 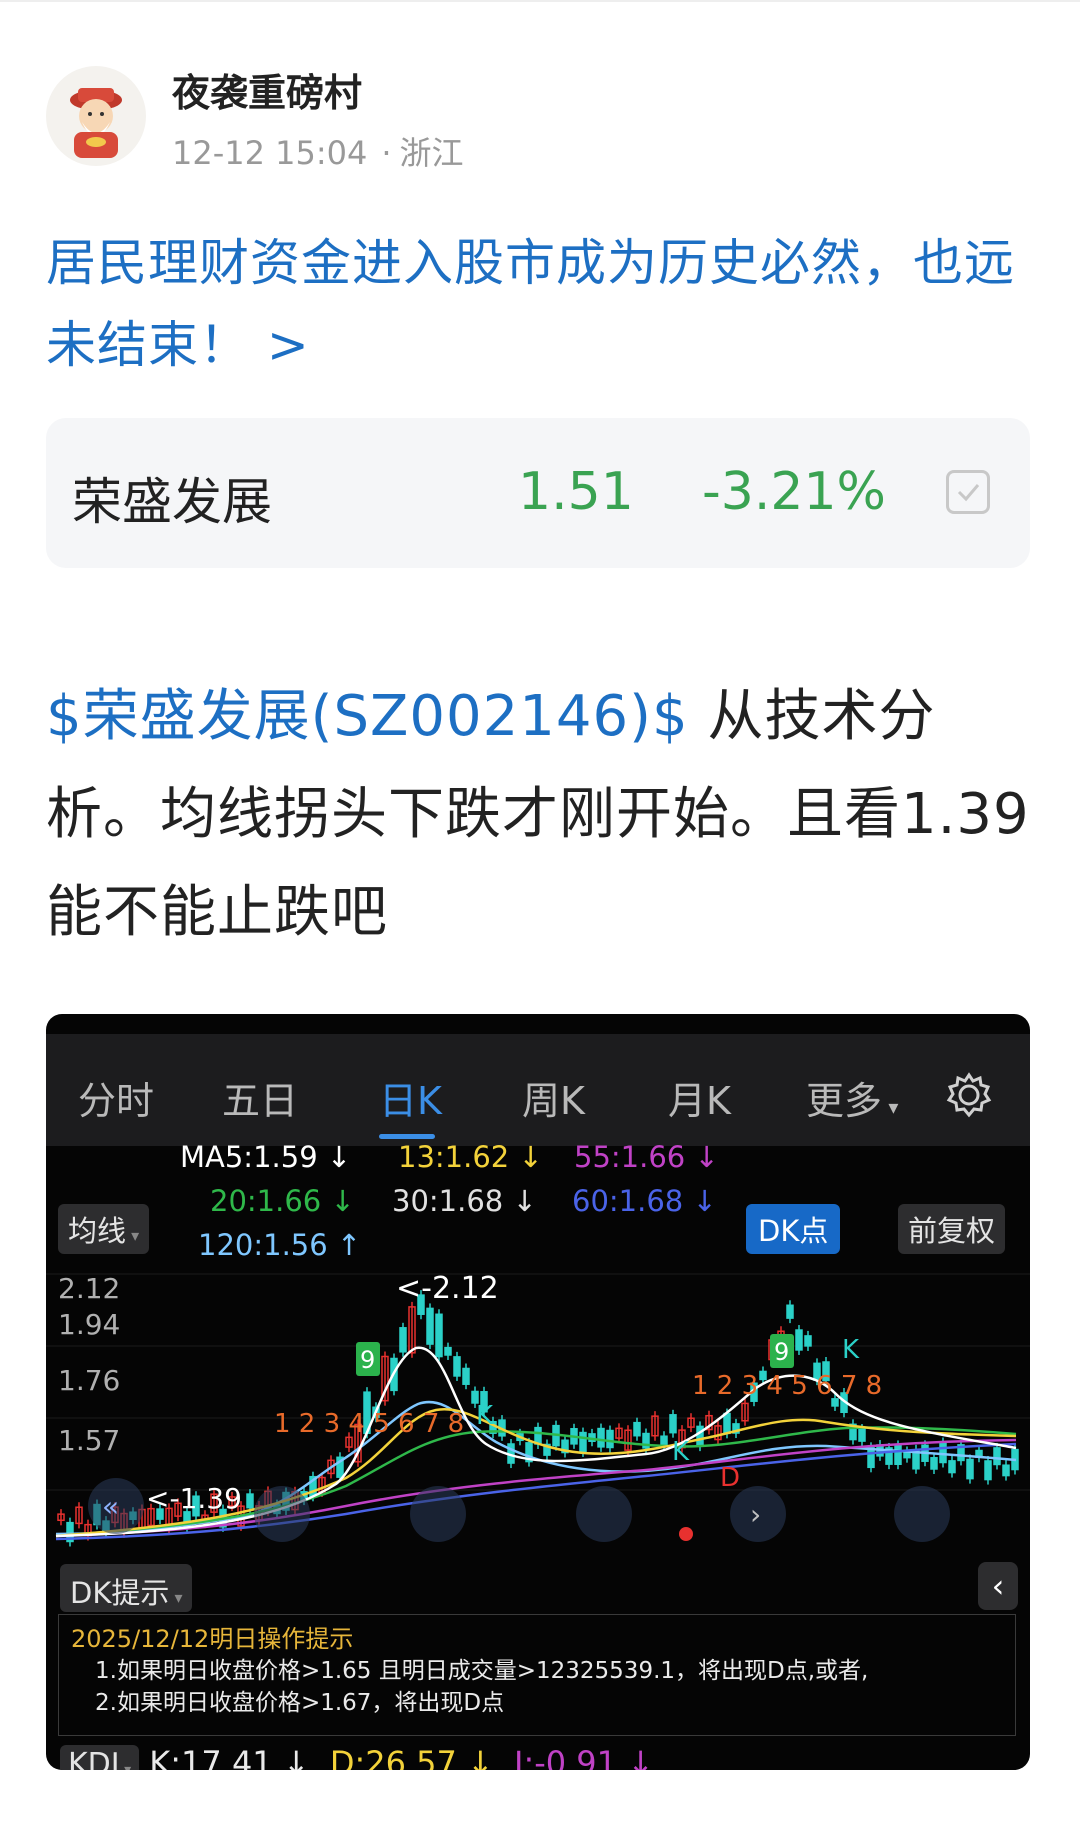 I want to click on zoom-in-icon, so click(x=438, y=1514).